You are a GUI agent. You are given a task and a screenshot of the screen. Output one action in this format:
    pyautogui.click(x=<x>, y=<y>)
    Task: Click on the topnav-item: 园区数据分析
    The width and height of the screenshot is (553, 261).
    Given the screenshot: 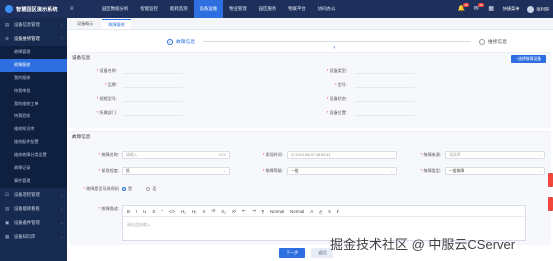 What is the action you would take?
    pyautogui.click(x=115, y=9)
    